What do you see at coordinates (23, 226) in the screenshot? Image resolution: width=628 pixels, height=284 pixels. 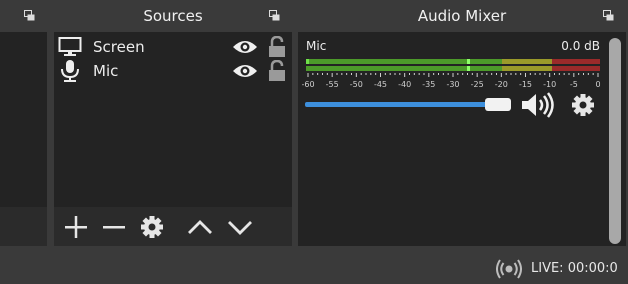 I see `scenes-toolbar` at bounding box center [23, 226].